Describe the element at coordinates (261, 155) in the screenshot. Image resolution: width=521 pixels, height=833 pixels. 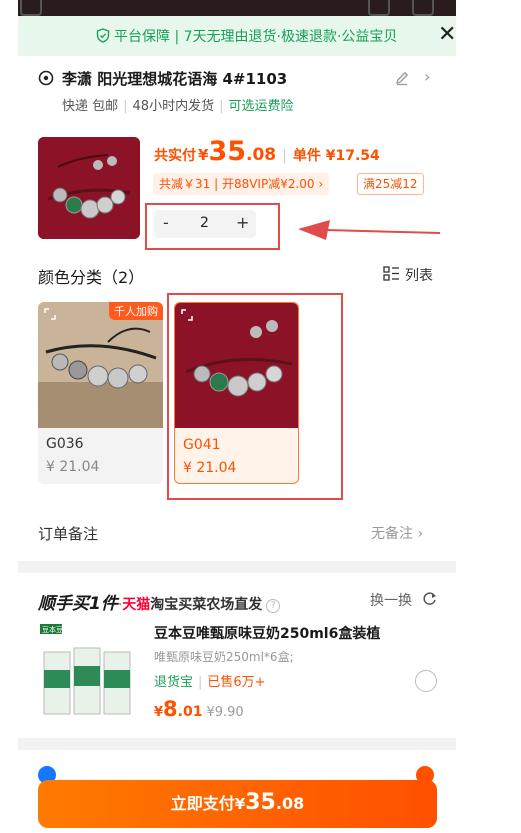
I see `total-price-dec: .08` at that location.